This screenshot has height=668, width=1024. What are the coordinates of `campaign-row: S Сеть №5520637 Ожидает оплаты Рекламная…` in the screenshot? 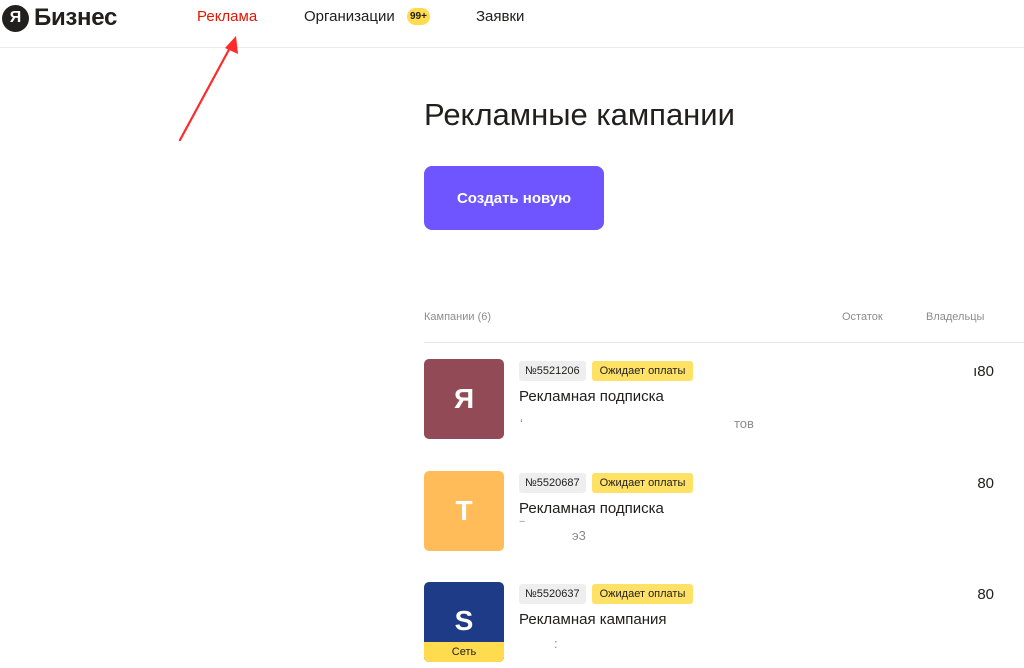 It's located at (724, 625).